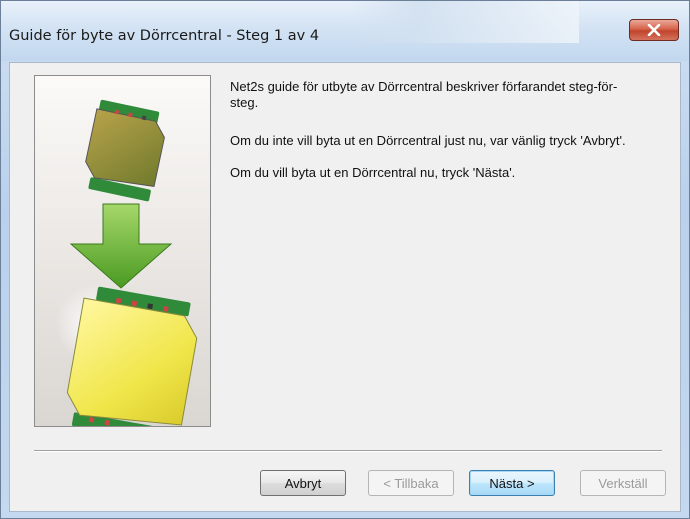 This screenshot has height=519, width=690. Describe the element at coordinates (623, 483) in the screenshot. I see `apply-button: Verkställ` at that location.